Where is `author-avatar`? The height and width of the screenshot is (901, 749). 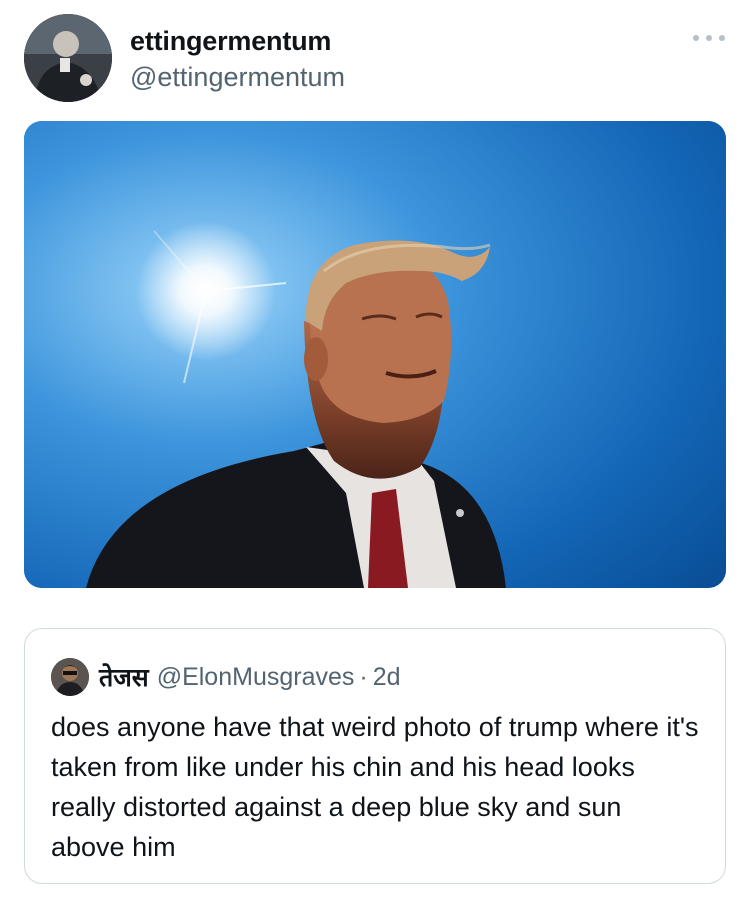
author-avatar is located at coordinates (68, 58).